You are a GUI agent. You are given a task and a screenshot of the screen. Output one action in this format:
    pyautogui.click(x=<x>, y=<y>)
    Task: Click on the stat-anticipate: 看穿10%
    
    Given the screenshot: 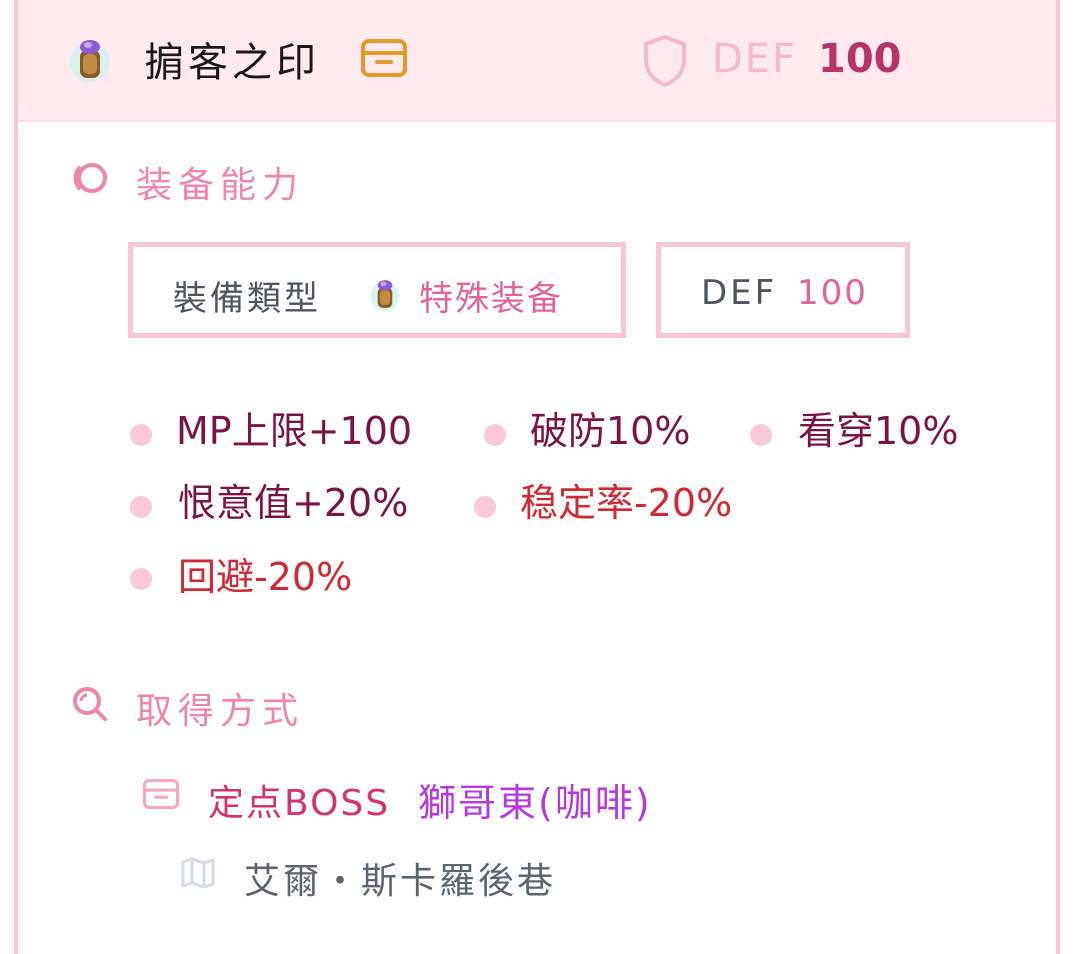 What is the action you would take?
    pyautogui.click(x=878, y=431)
    